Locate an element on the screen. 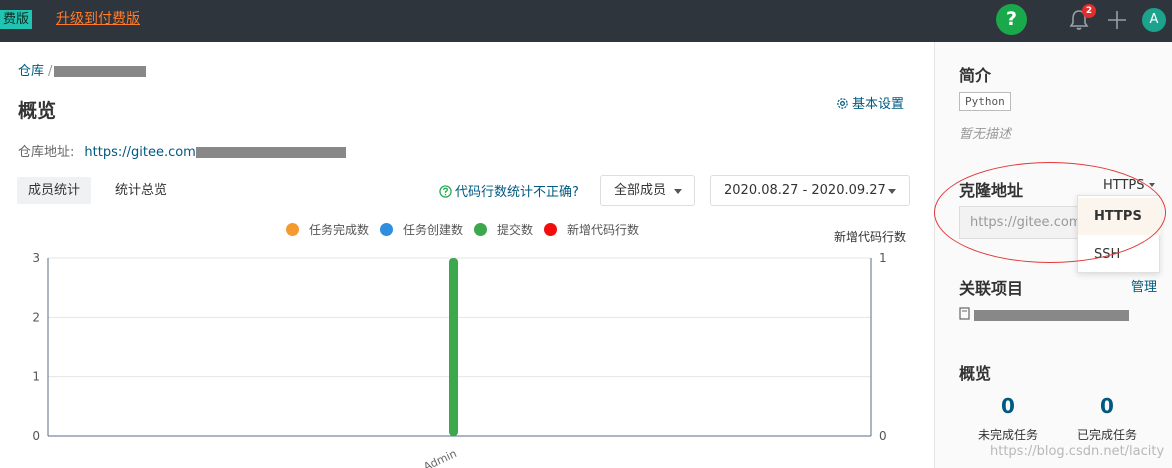  stat-label: 未完成任务 is located at coordinates (1007, 435).